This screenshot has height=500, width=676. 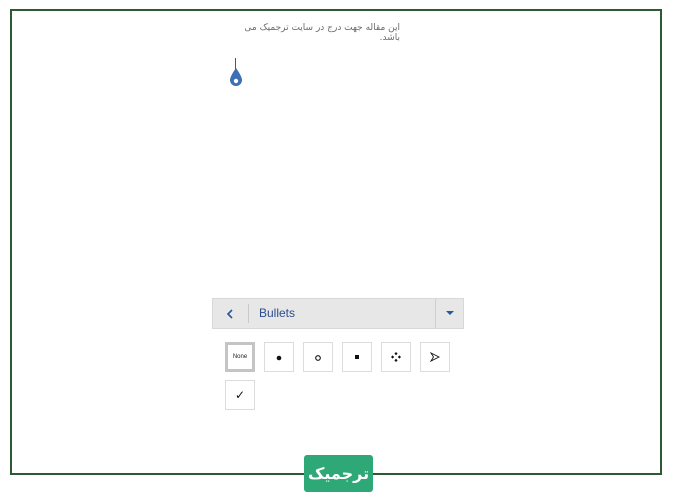 I want to click on arrowhead-icon, so click(x=435, y=357).